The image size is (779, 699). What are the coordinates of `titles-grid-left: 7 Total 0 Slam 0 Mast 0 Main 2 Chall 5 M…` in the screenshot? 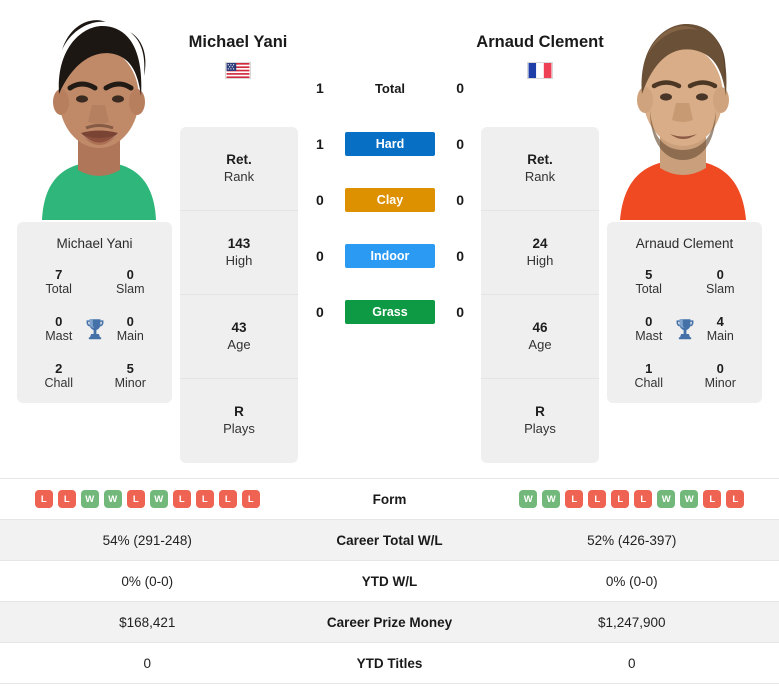 It's located at (94, 329).